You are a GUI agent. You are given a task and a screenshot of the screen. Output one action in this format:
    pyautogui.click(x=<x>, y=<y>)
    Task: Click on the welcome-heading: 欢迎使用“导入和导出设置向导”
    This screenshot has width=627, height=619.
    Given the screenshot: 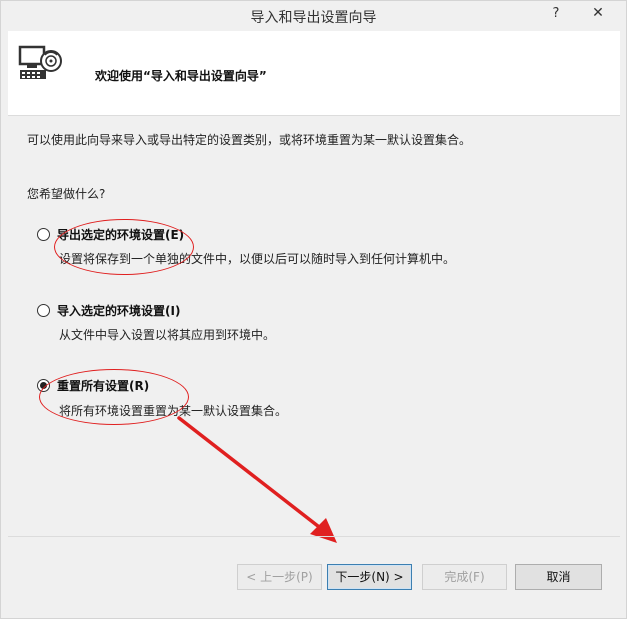 What is the action you would take?
    pyautogui.click(x=181, y=76)
    